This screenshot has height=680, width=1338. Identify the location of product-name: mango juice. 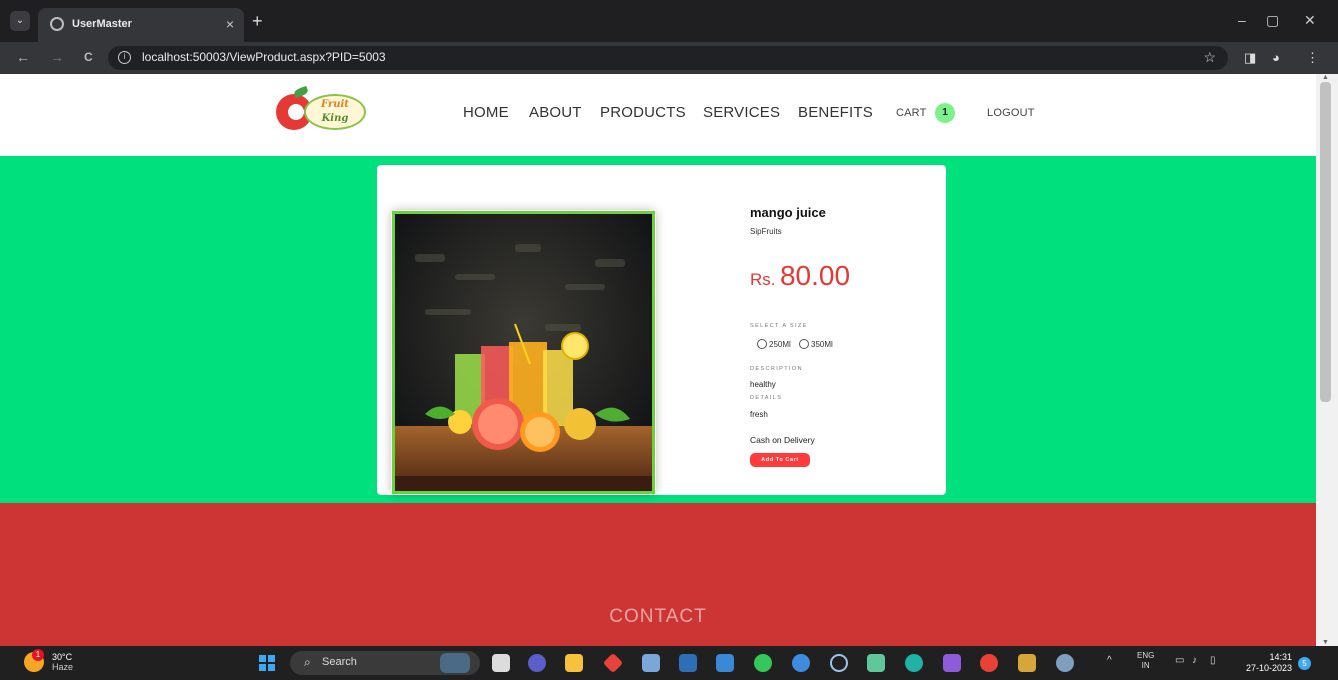
(788, 212).